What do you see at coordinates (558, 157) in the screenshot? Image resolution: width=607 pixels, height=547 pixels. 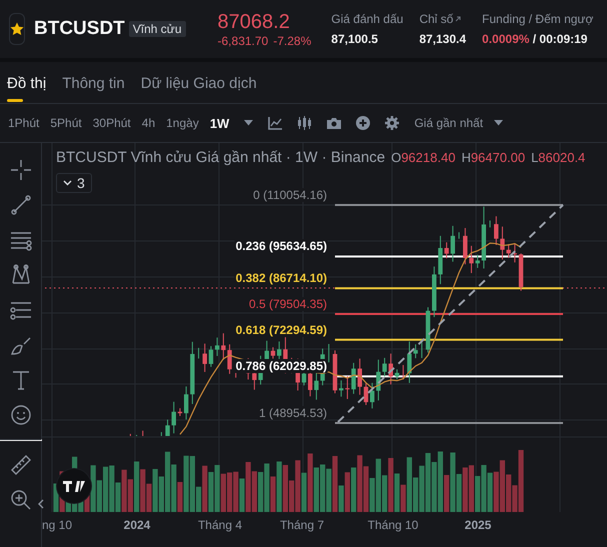 I see `ohlc-value: L86020.4` at bounding box center [558, 157].